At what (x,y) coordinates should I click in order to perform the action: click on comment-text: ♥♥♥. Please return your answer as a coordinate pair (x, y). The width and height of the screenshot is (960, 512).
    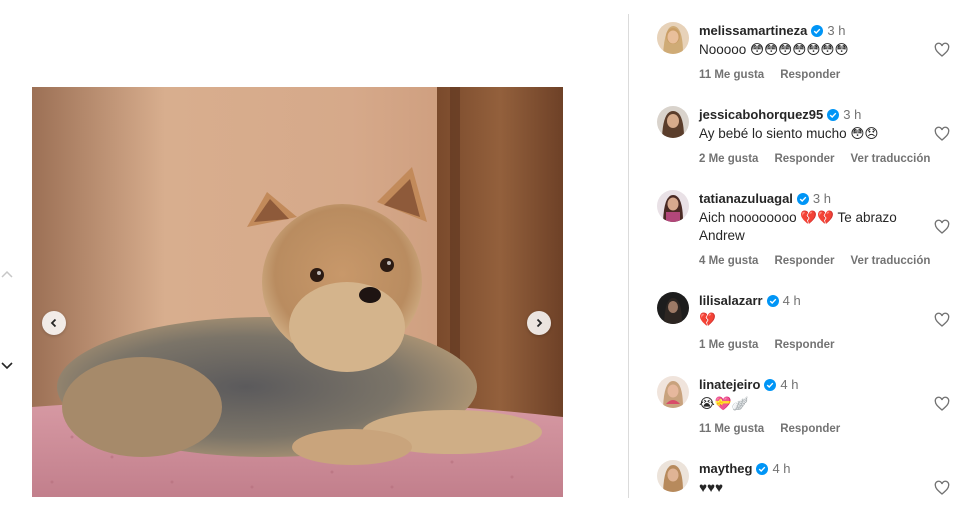
    Looking at the image, I should click on (711, 487).